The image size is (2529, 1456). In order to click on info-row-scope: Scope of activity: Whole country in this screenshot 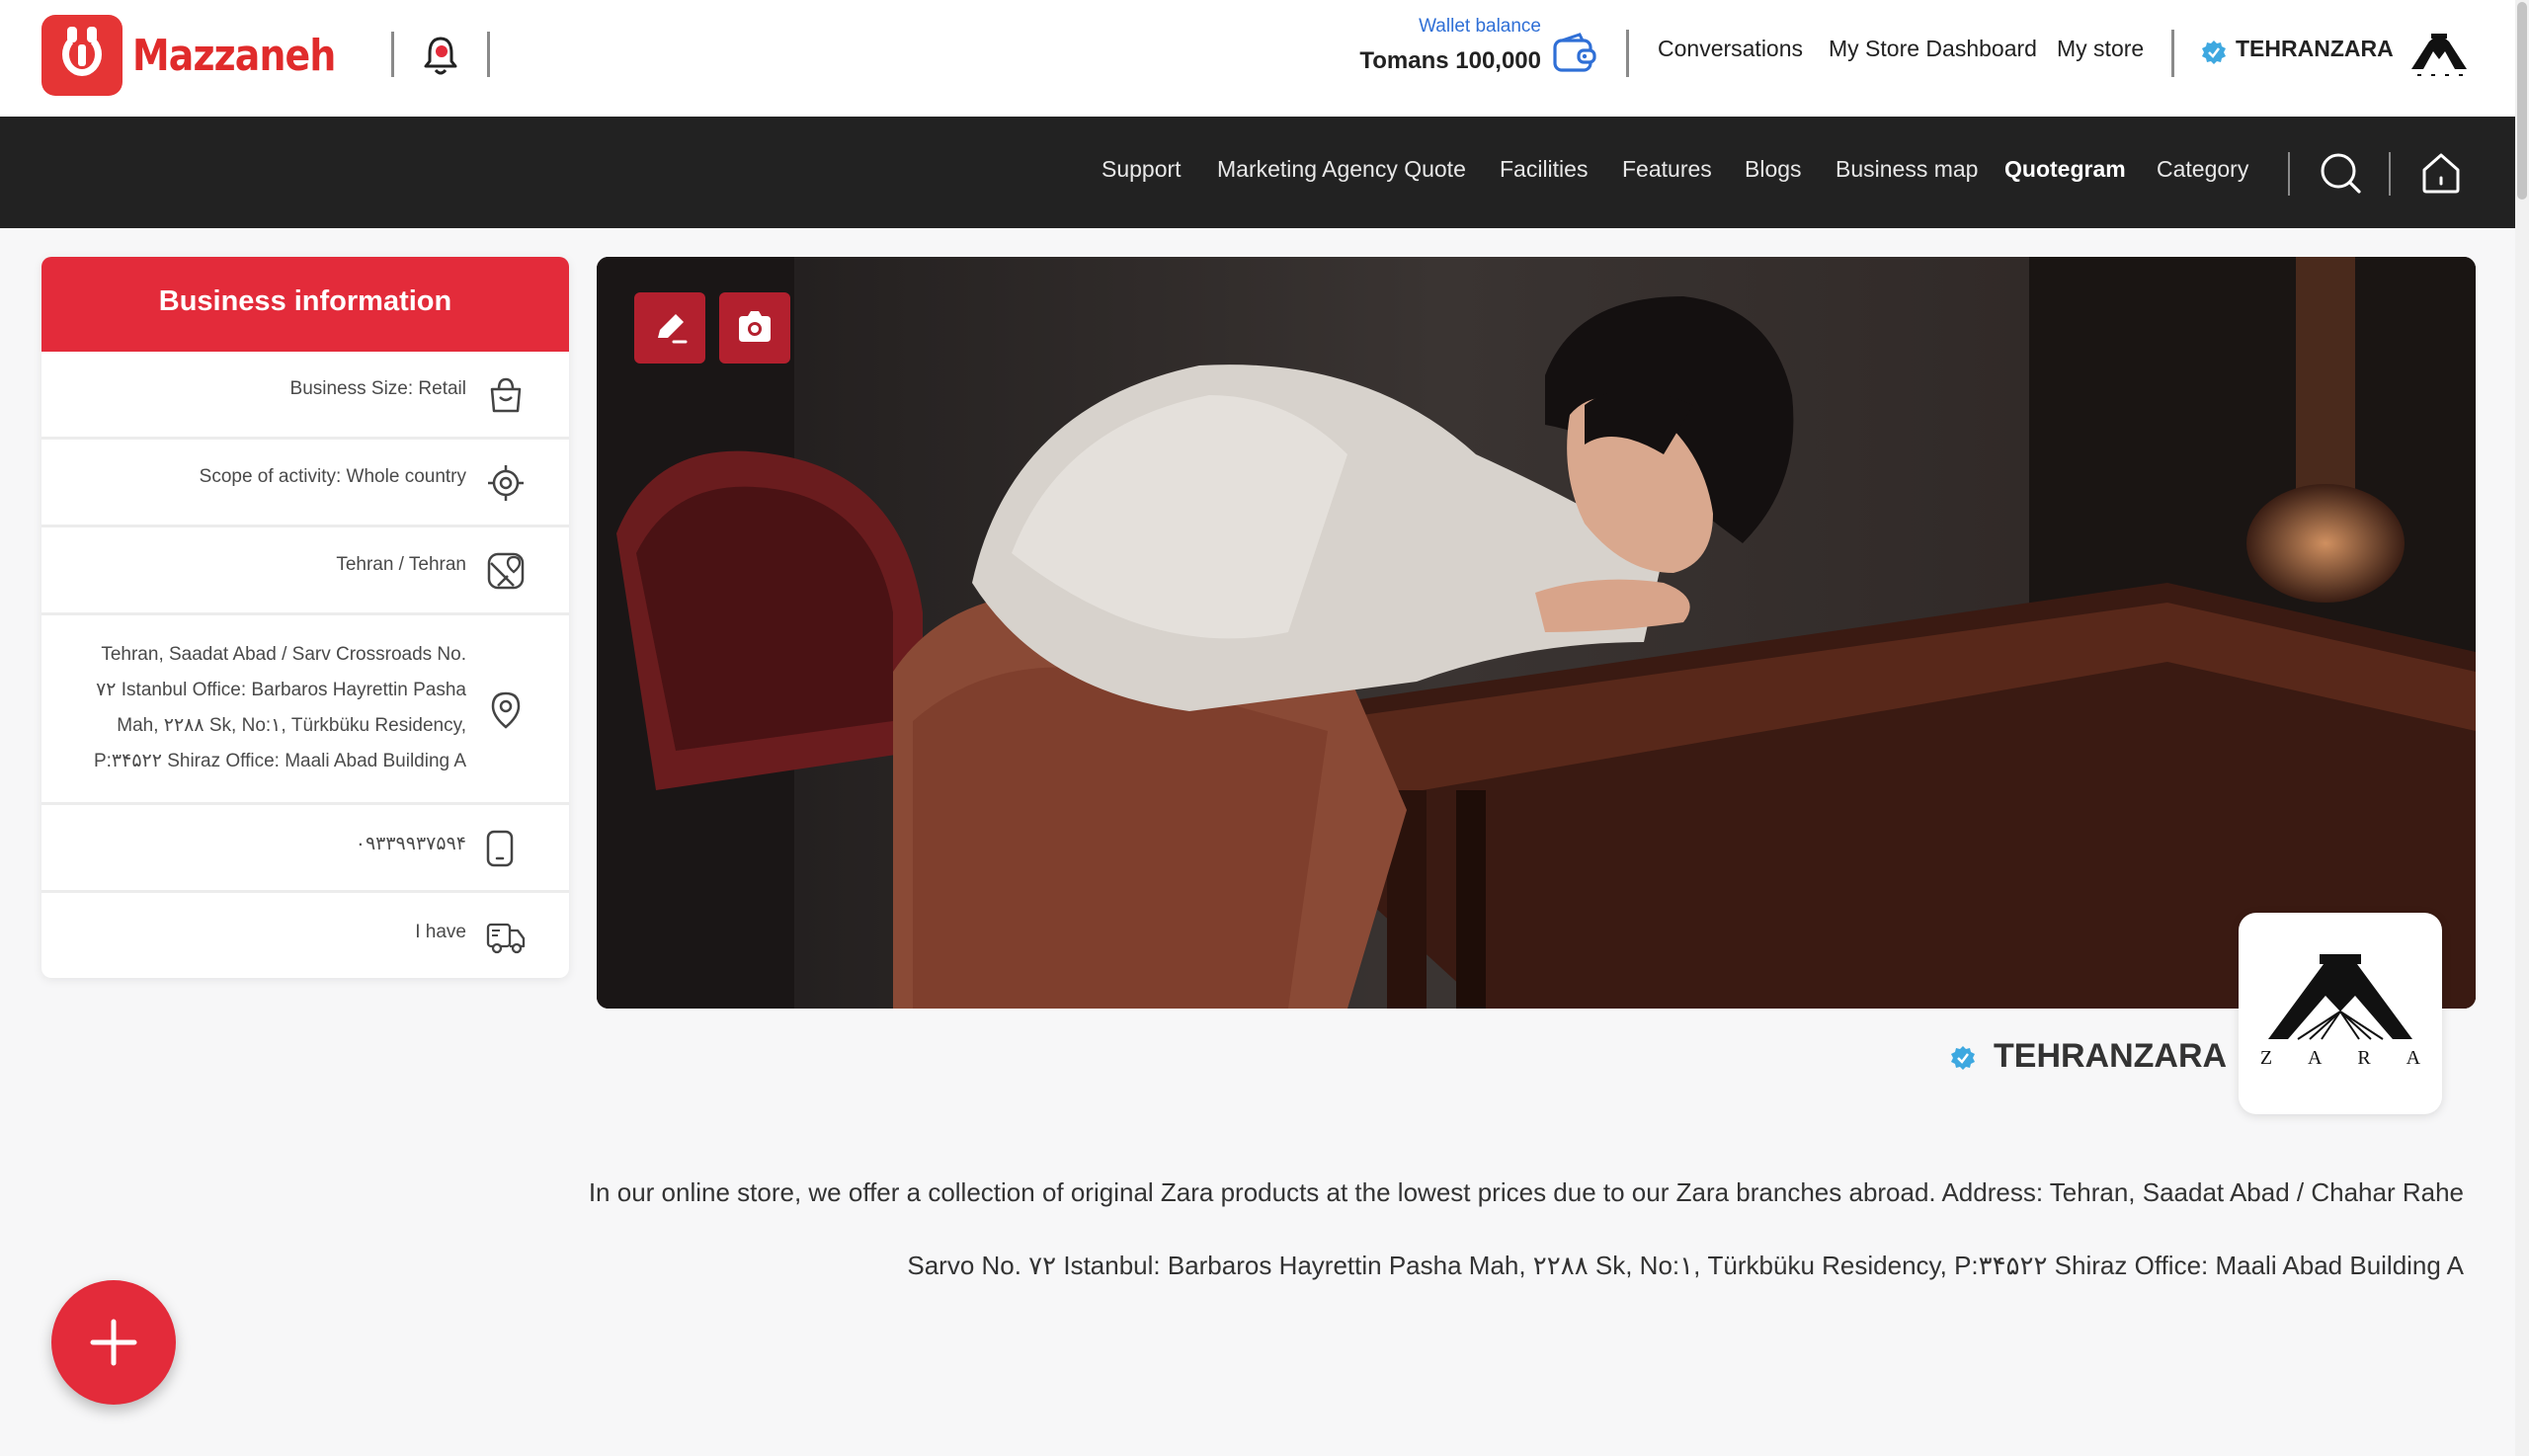, I will do `click(305, 483)`.